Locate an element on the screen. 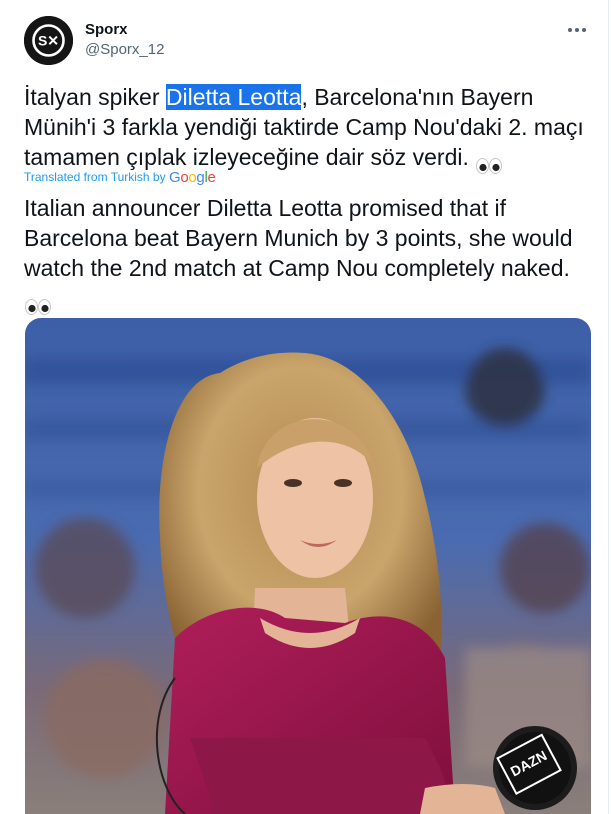 This screenshot has width=611, height=814. avatar: S✕ is located at coordinates (48, 40).